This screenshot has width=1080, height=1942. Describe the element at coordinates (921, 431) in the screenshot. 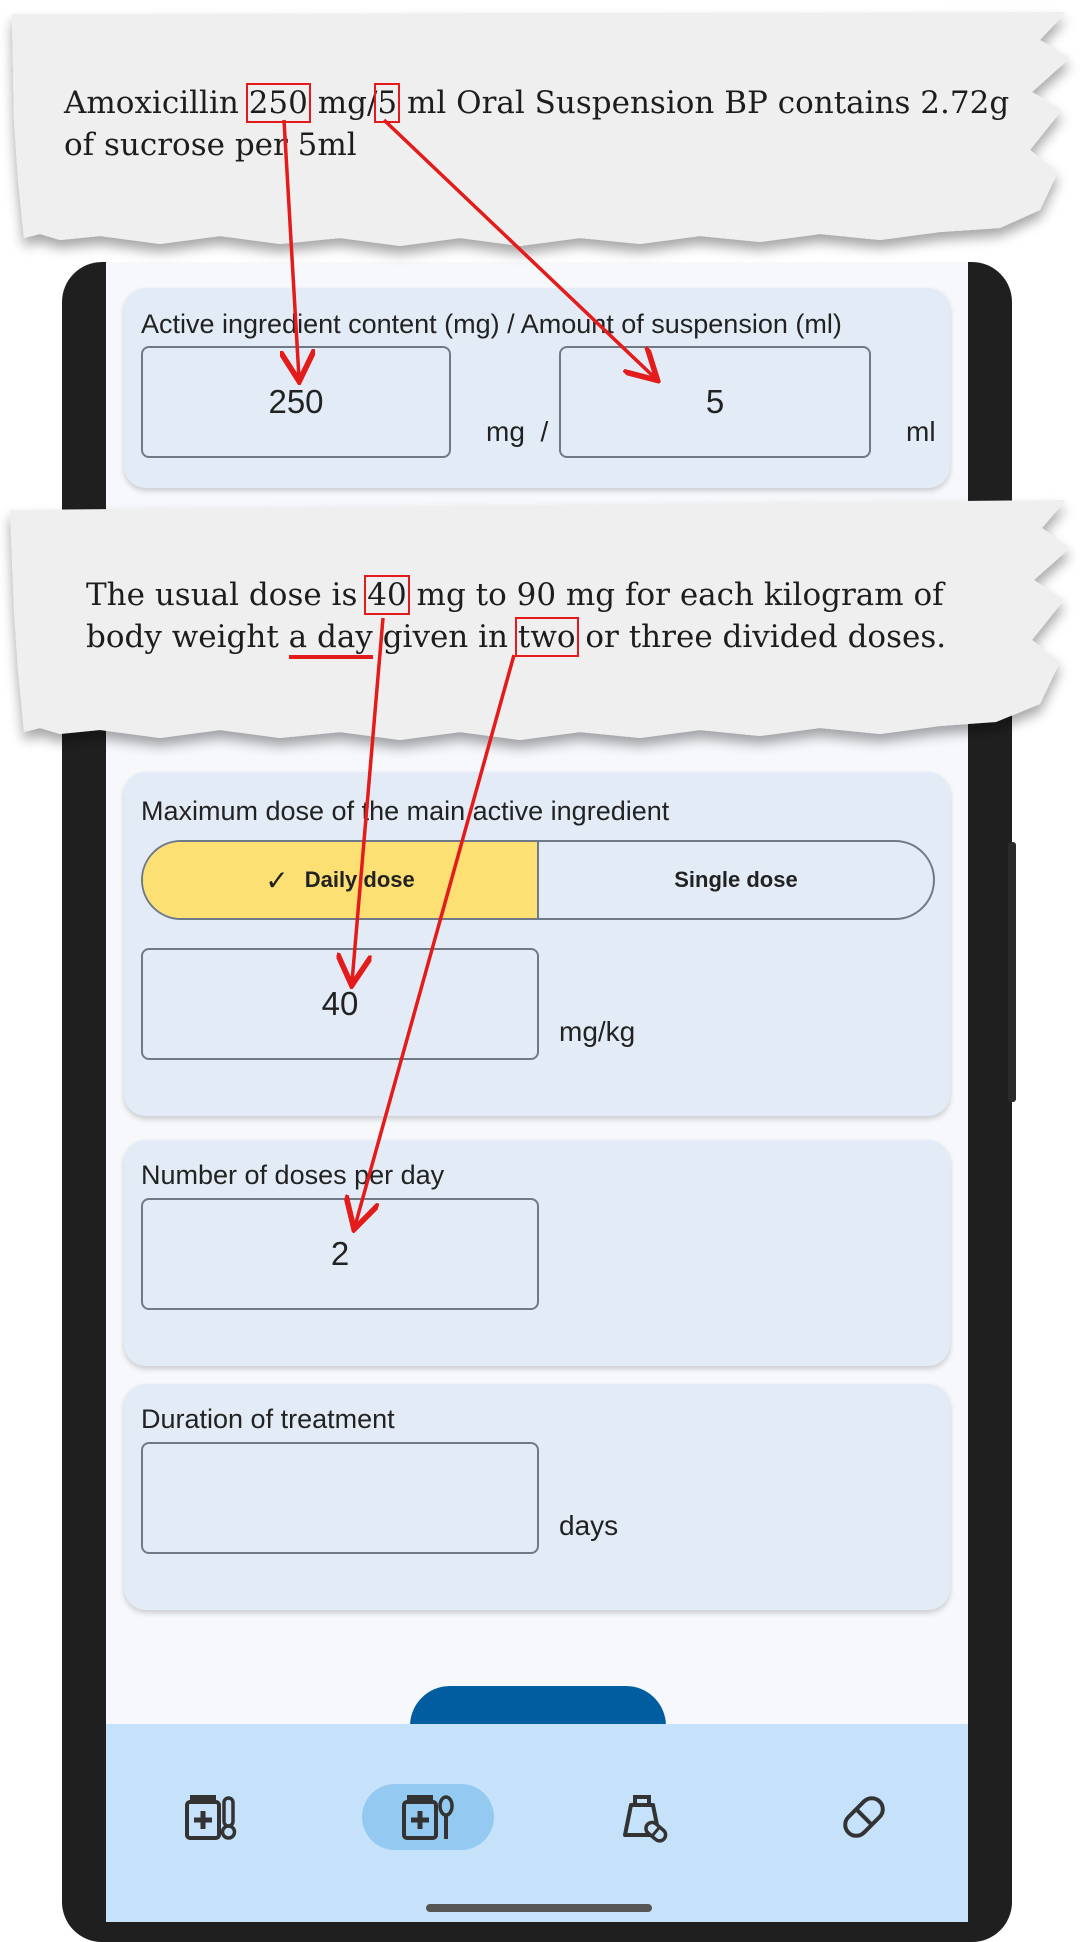

I see `ml-unit-label: ml` at that location.